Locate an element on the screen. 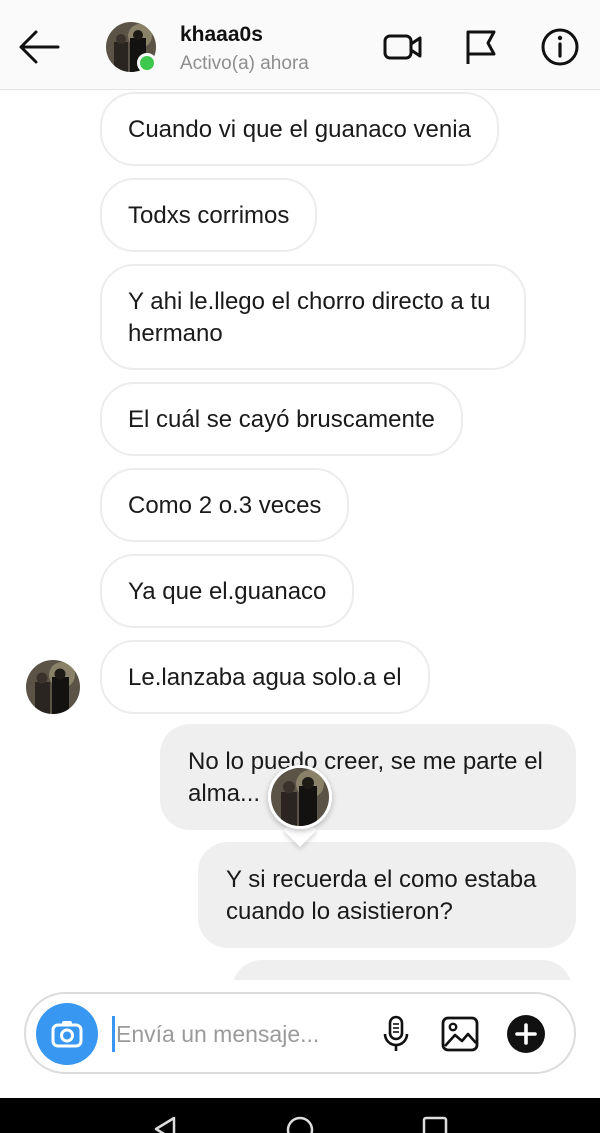  info-button is located at coordinates (560, 47).